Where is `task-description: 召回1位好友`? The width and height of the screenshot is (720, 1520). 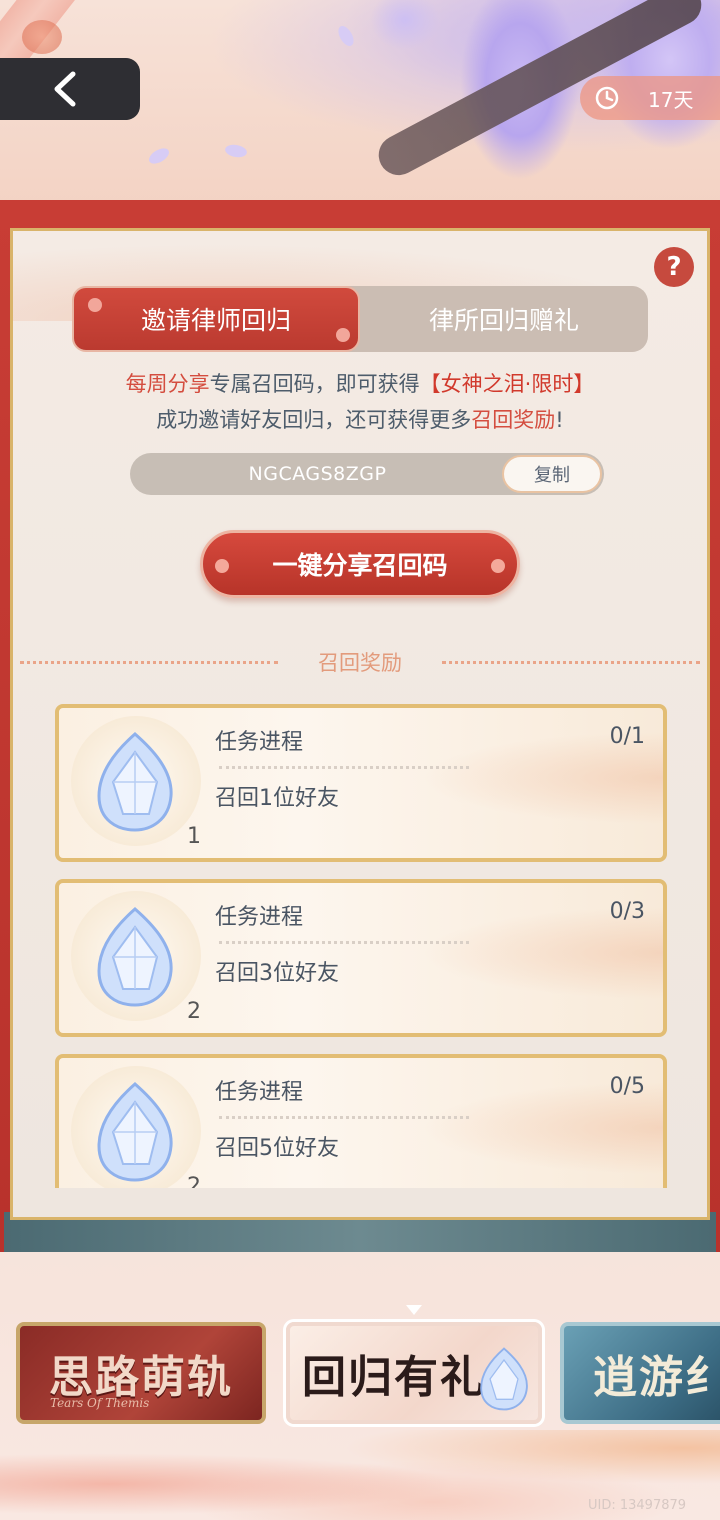
task-description: 召回1位好友 is located at coordinates (277, 798).